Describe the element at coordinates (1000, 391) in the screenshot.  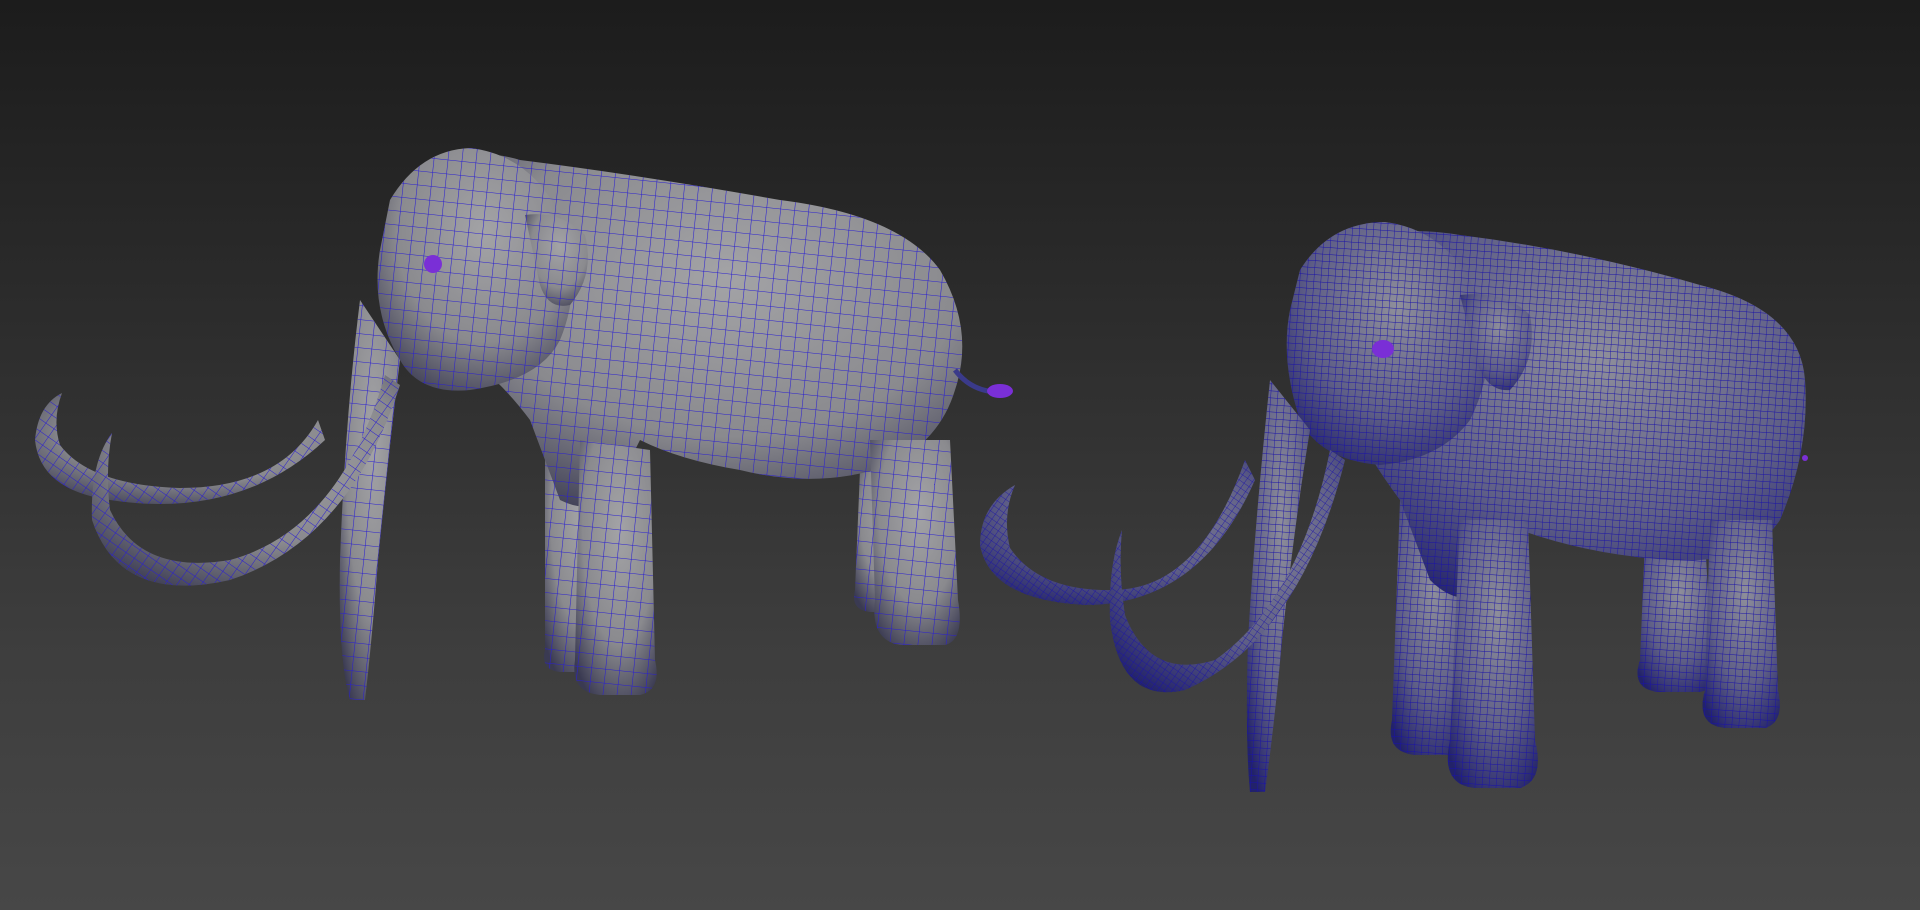
I see `mammoth-left-tail-tip` at that location.